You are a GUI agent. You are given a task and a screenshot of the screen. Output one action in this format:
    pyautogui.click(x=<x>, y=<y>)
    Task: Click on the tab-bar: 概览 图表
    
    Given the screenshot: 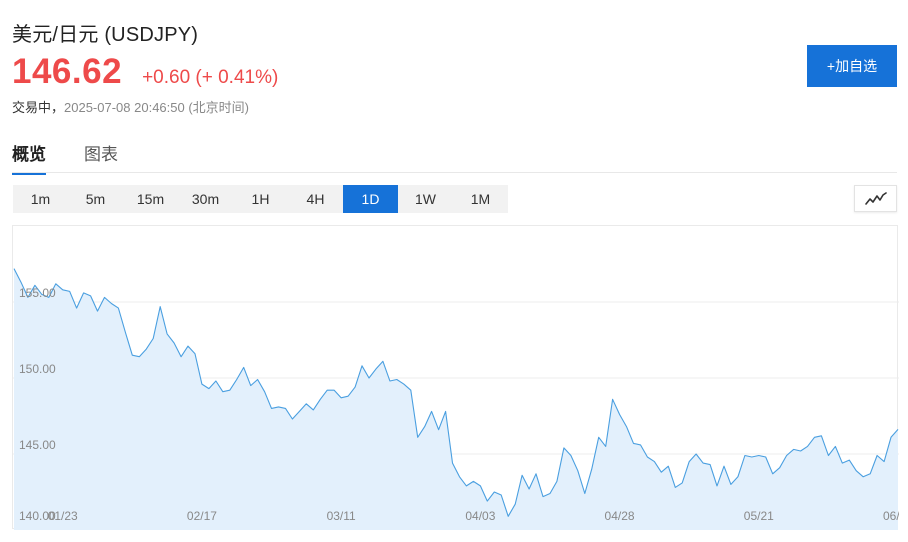 What is the action you would take?
    pyautogui.click(x=84, y=157)
    